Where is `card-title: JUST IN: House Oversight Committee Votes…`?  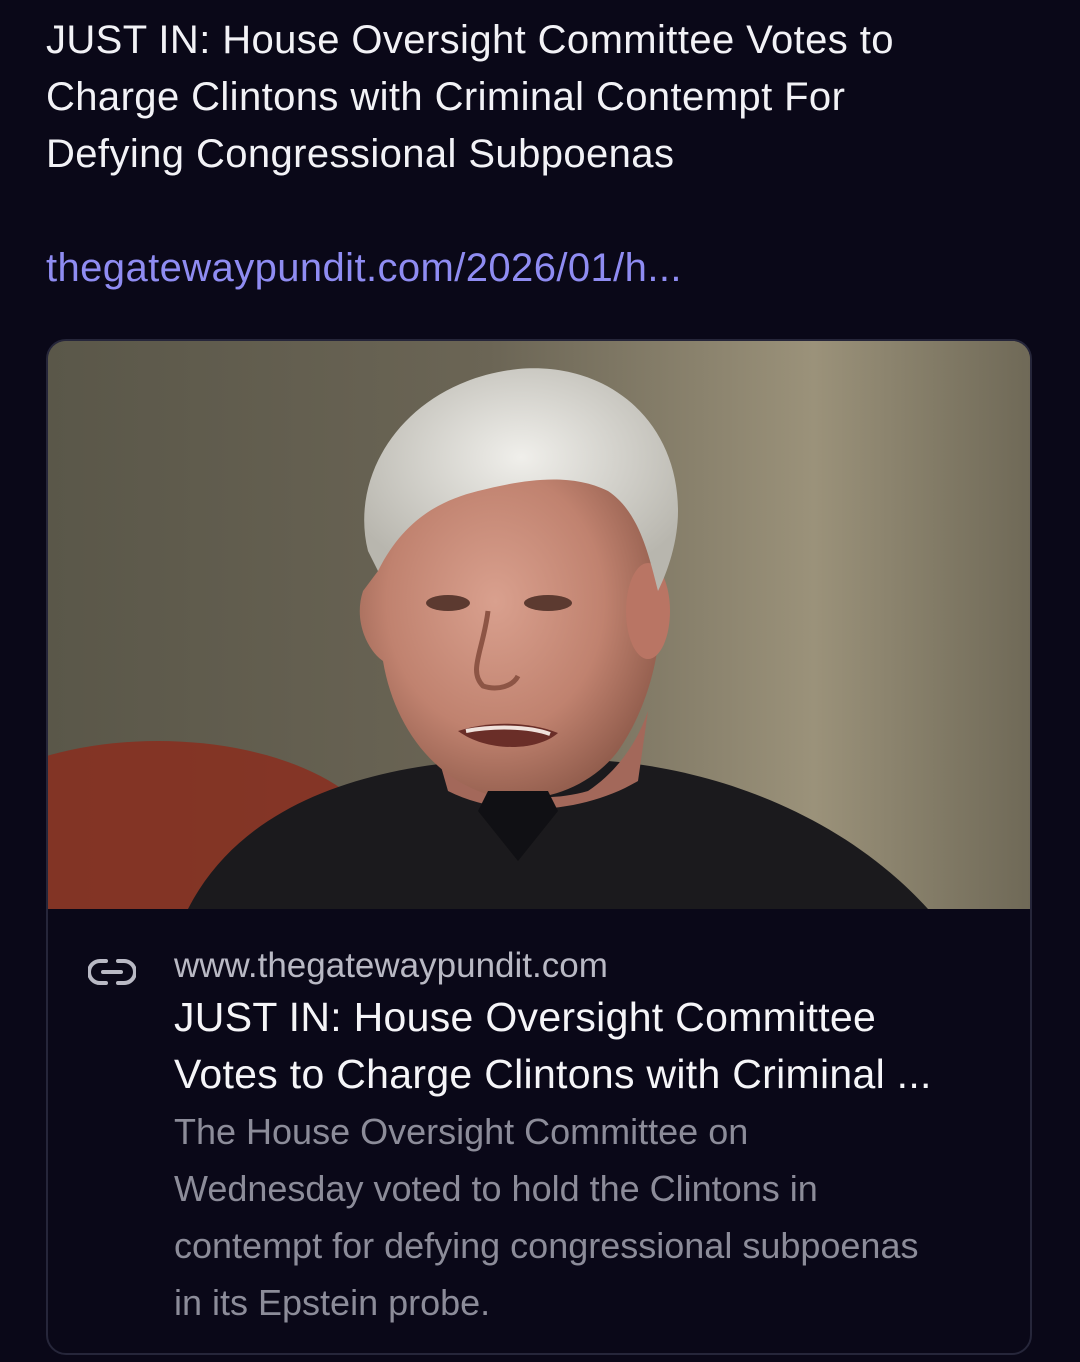 card-title: JUST IN: House Oversight Committee Votes… is located at coordinates (589, 1046).